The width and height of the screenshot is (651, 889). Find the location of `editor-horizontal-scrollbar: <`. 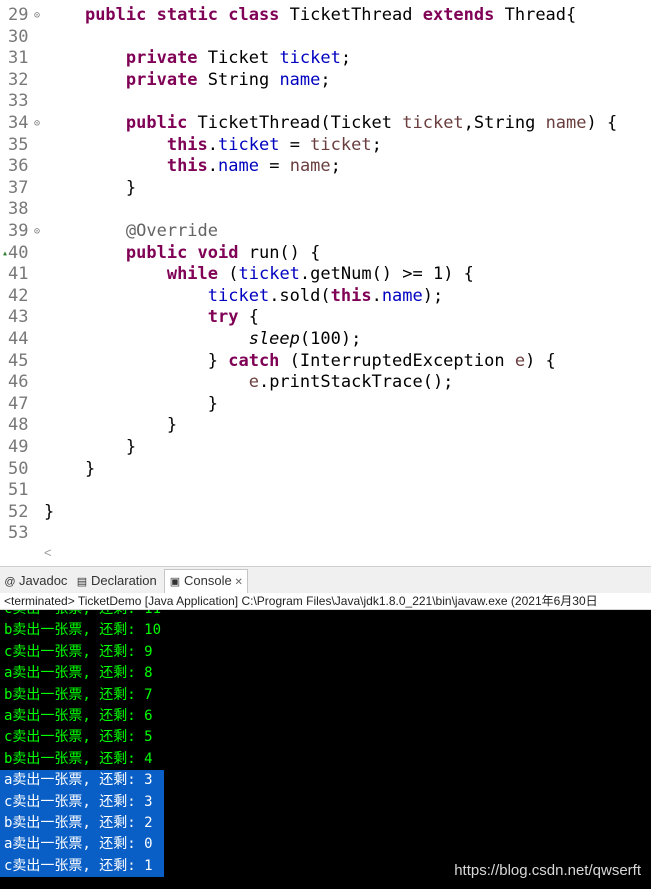

editor-horizontal-scrollbar: < is located at coordinates (344, 553).